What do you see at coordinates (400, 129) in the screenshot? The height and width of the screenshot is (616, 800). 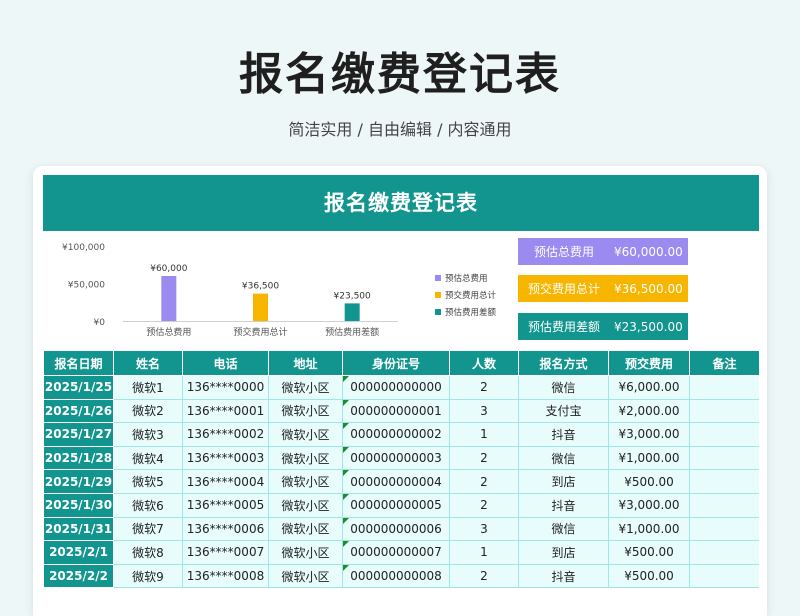 I see `page-subtitle: 简洁实用 / 自由编辑 / 内容通用` at bounding box center [400, 129].